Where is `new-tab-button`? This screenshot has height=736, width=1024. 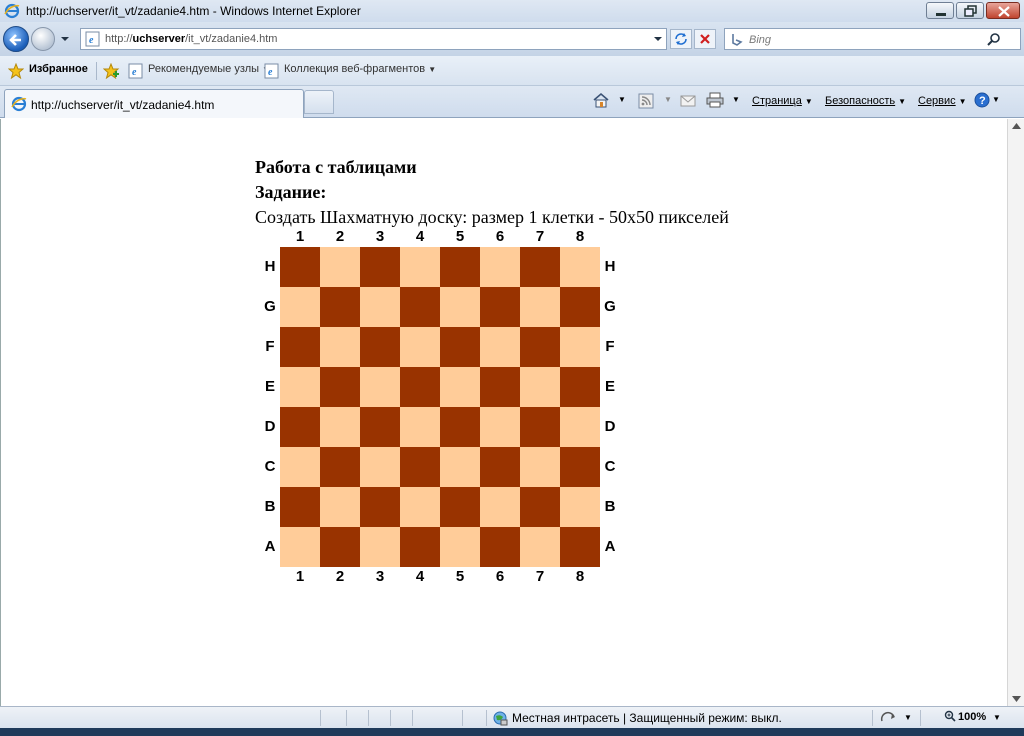
new-tab-button is located at coordinates (319, 102).